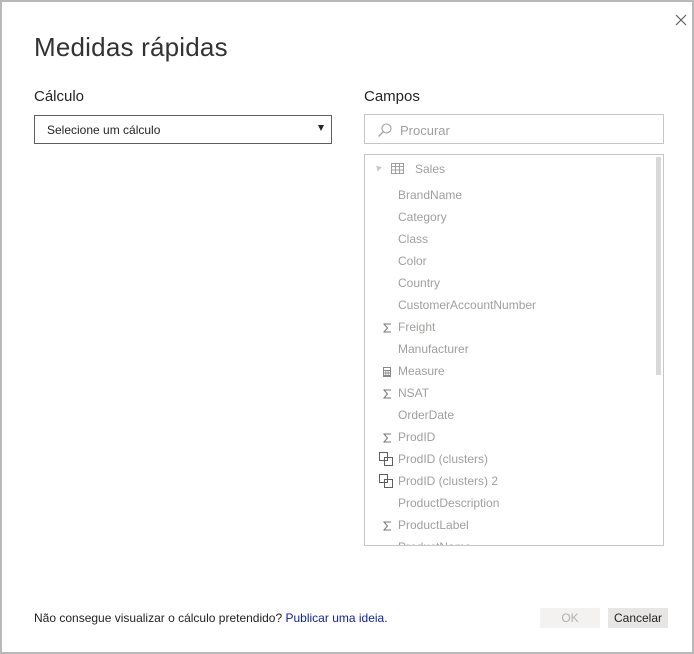 The image size is (694, 654). What do you see at coordinates (417, 437) in the screenshot?
I see `field-name: ProdID` at bounding box center [417, 437].